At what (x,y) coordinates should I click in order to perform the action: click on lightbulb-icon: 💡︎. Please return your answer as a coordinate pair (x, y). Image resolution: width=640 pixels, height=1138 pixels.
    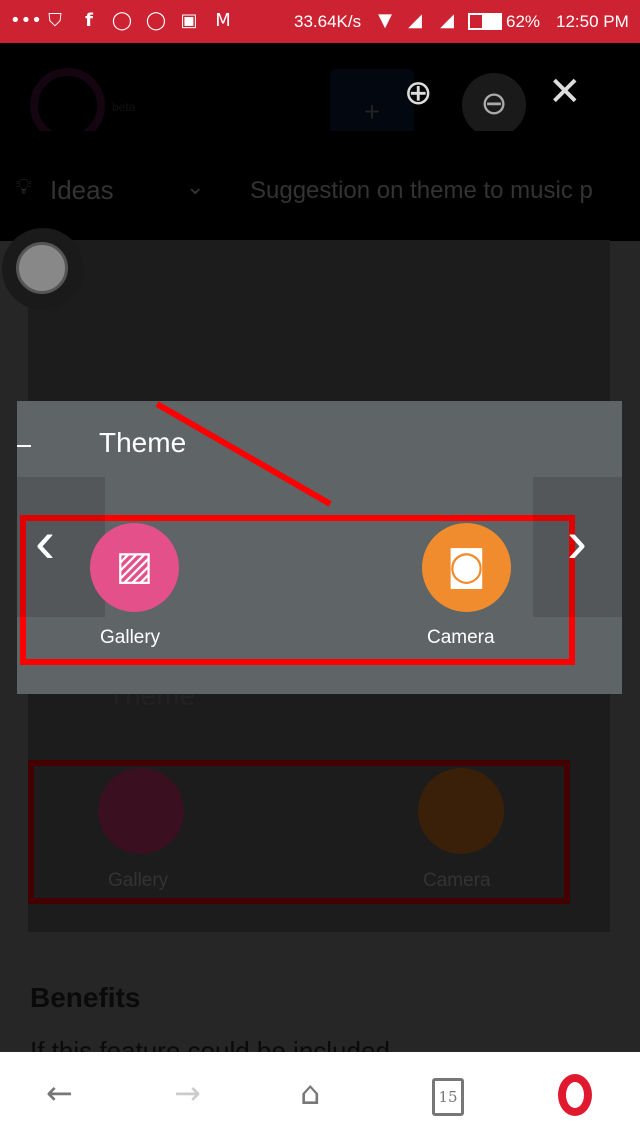
    Looking at the image, I should click on (24, 187).